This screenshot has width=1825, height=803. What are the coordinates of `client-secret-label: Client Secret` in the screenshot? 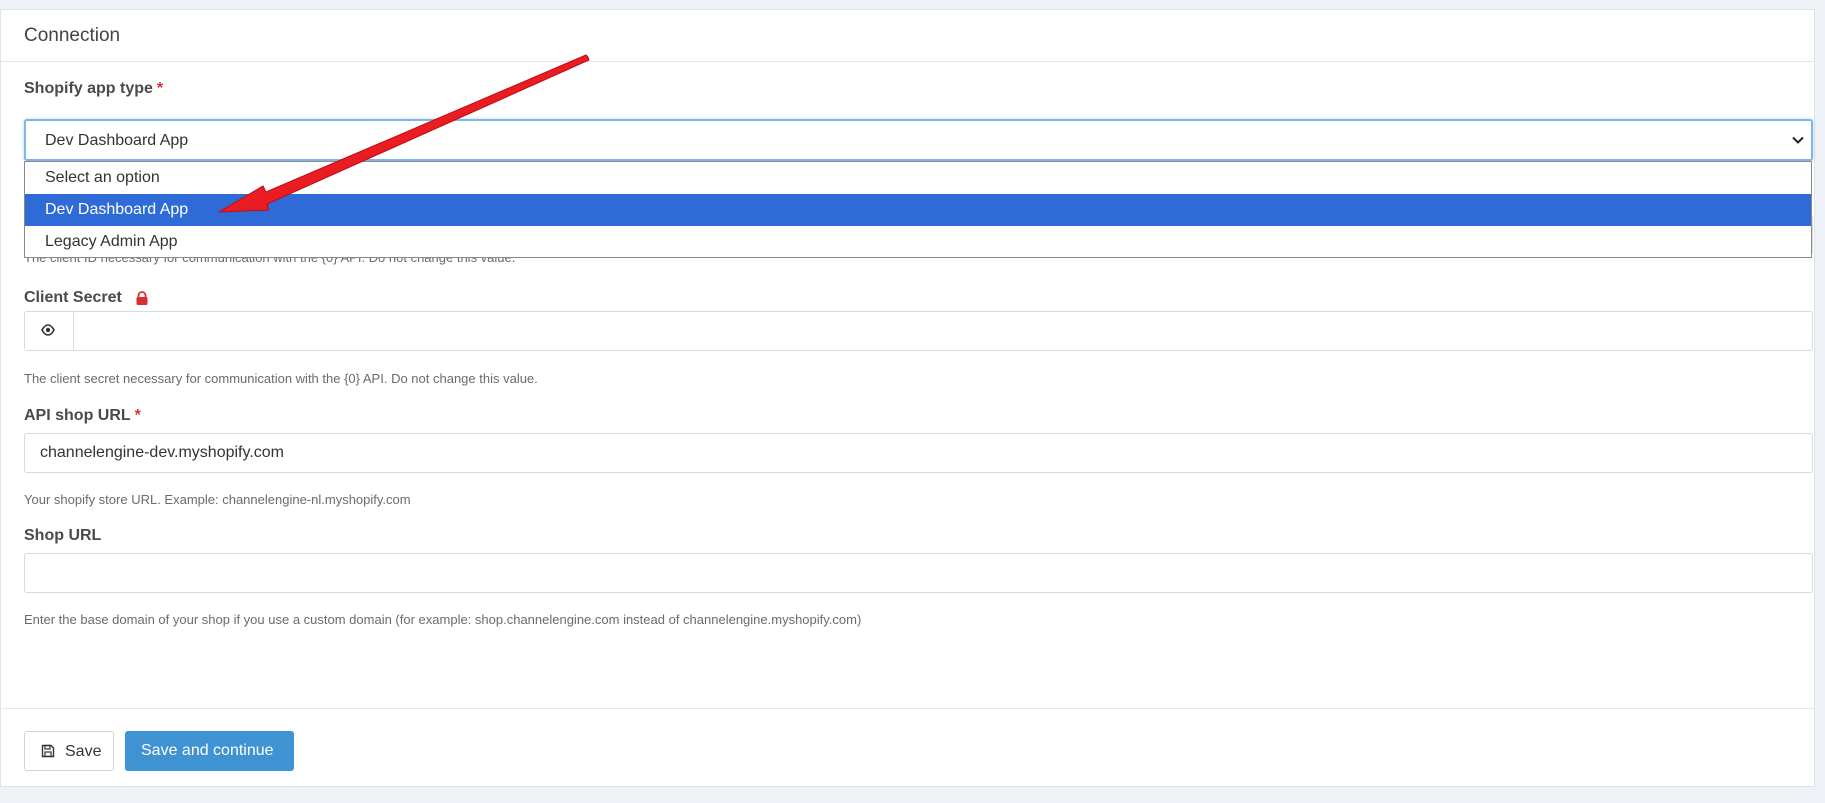 It's located at (86, 298).